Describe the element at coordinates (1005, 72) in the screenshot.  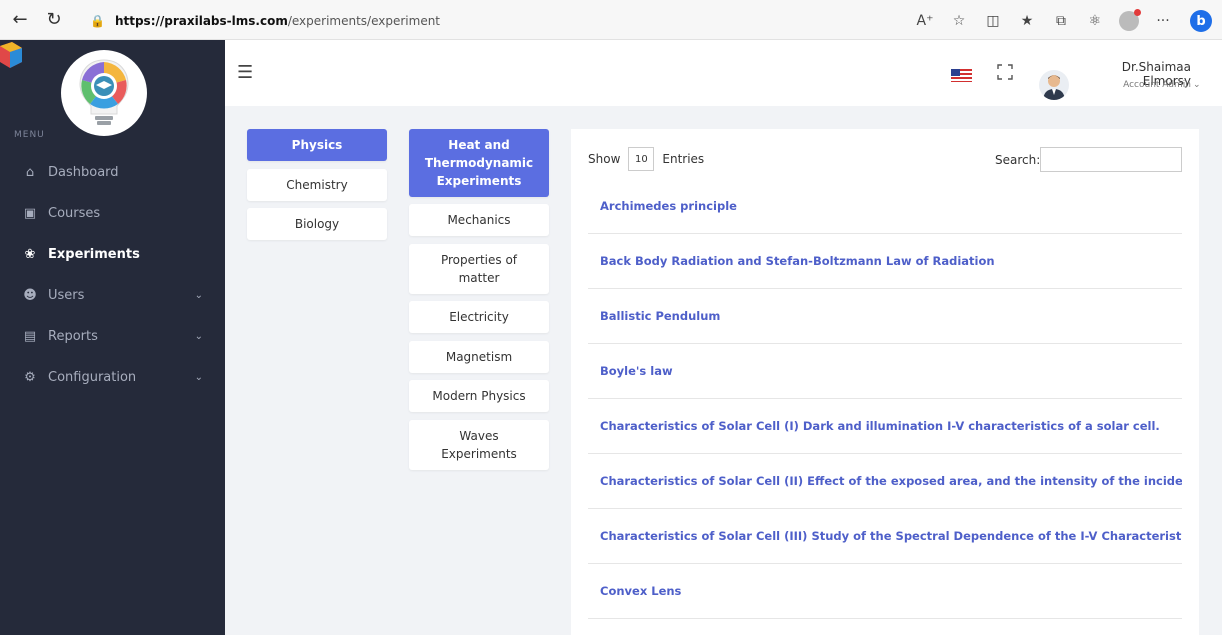
I see `fullscreen-icon` at that location.